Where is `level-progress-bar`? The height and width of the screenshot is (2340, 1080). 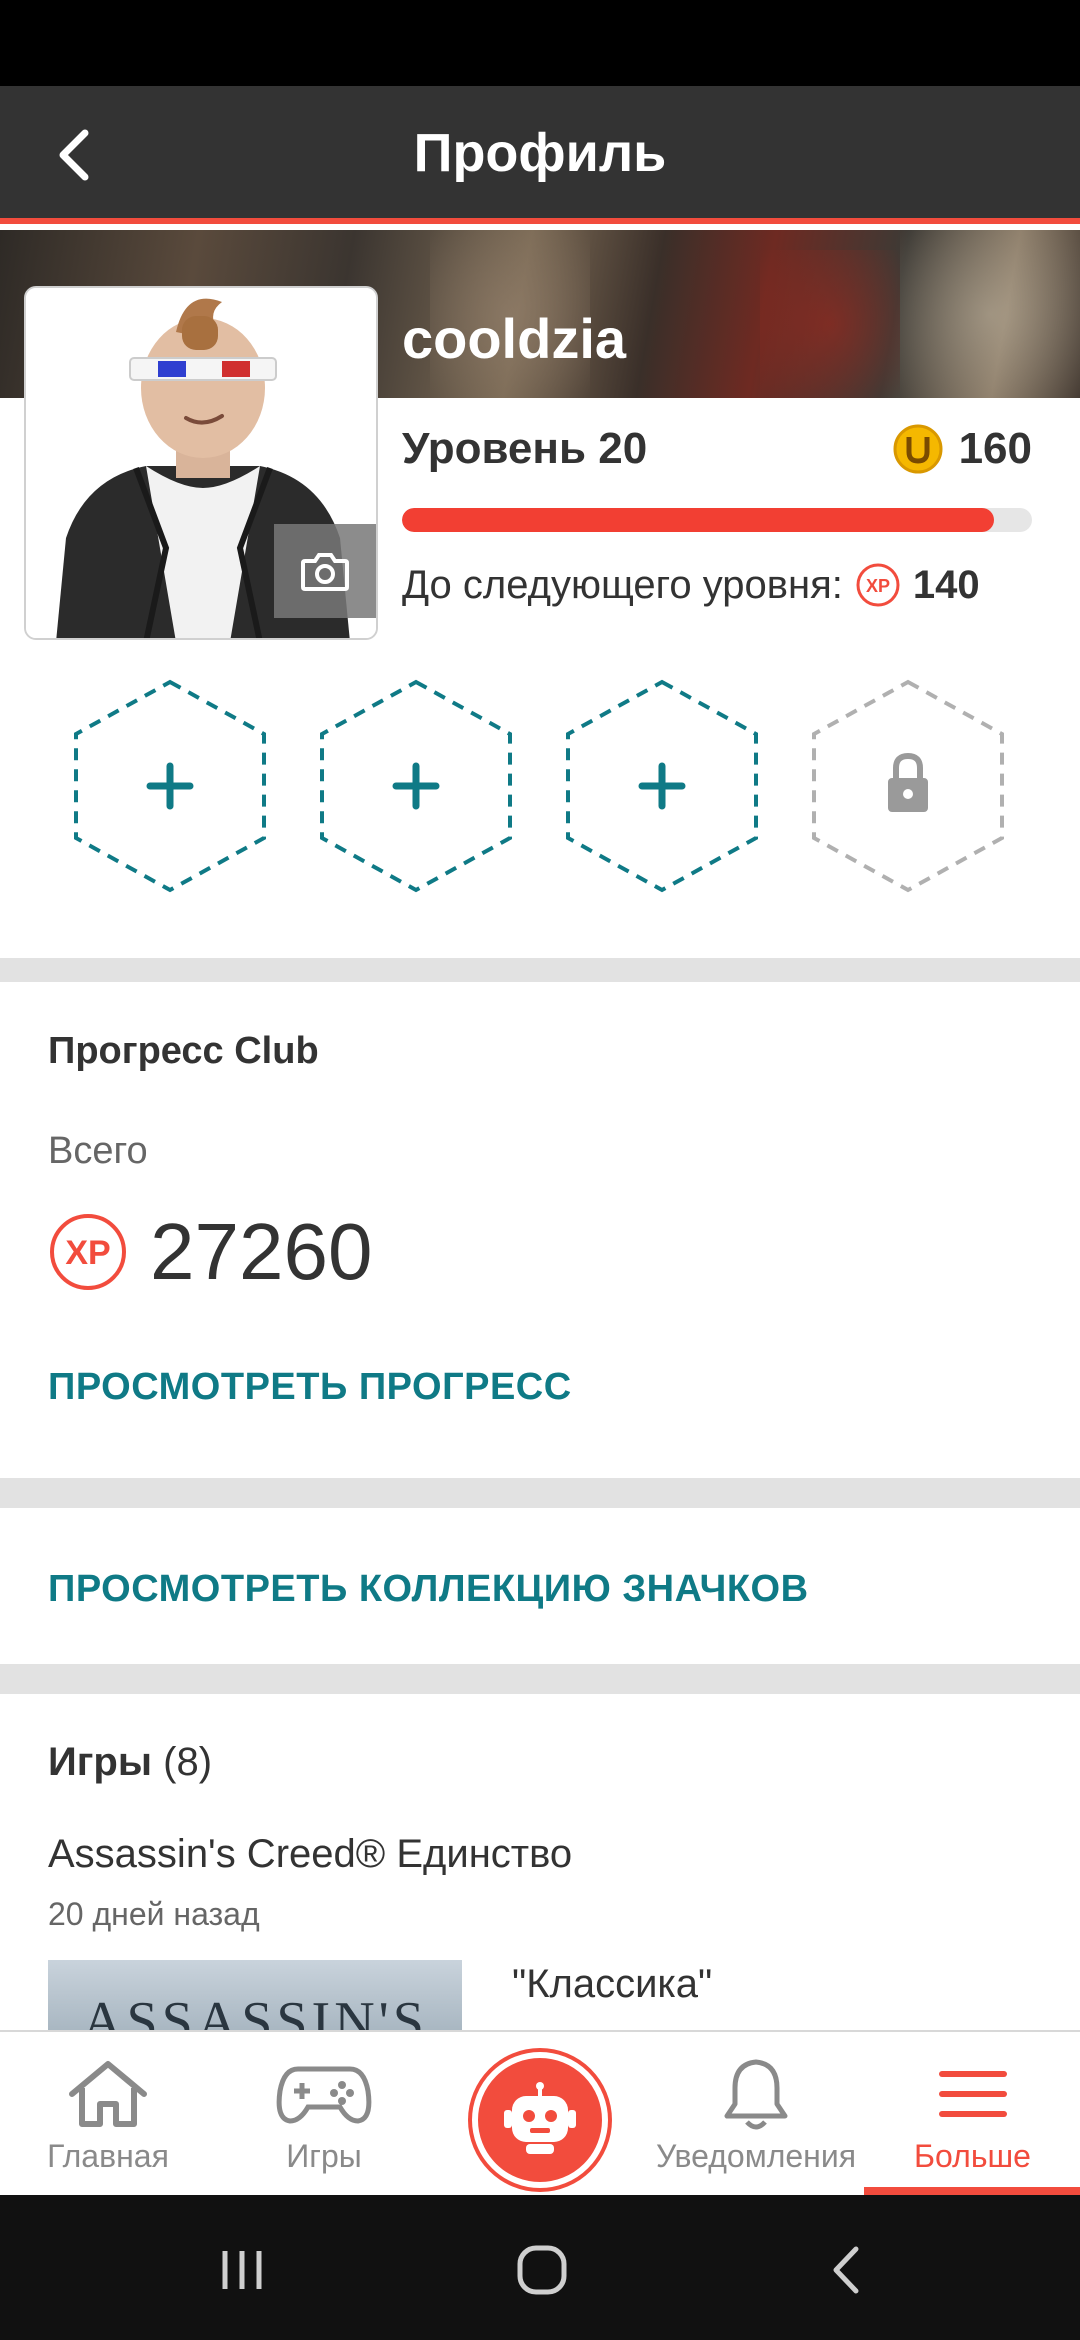 level-progress-bar is located at coordinates (717, 520).